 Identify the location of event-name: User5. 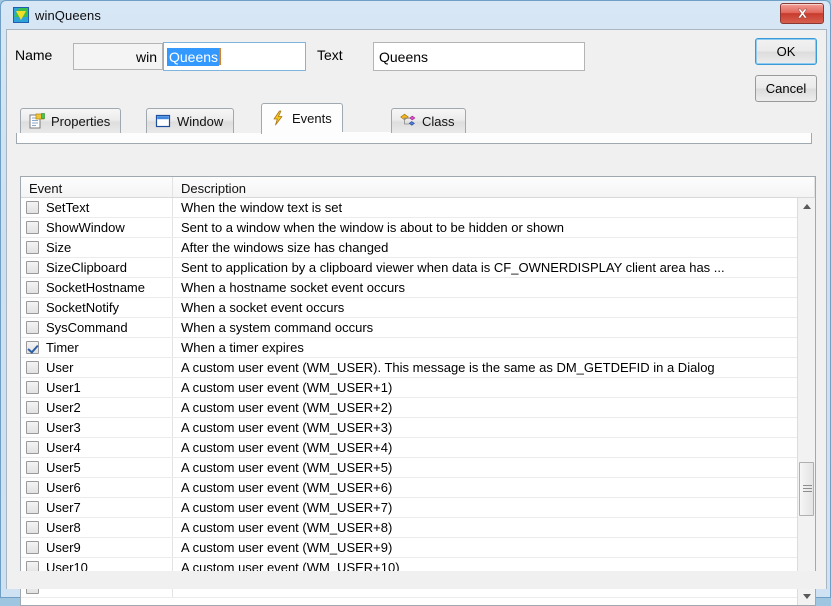
(63, 467).